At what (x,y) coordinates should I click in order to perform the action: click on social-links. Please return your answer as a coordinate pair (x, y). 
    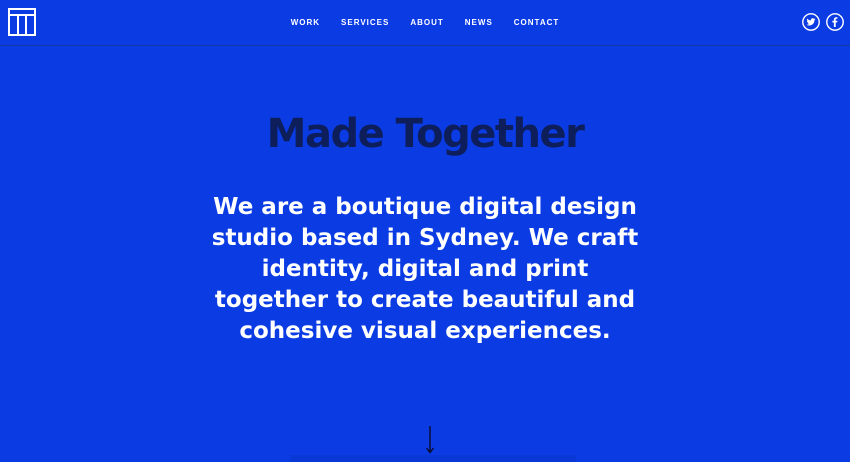
    Looking at the image, I should click on (823, 22).